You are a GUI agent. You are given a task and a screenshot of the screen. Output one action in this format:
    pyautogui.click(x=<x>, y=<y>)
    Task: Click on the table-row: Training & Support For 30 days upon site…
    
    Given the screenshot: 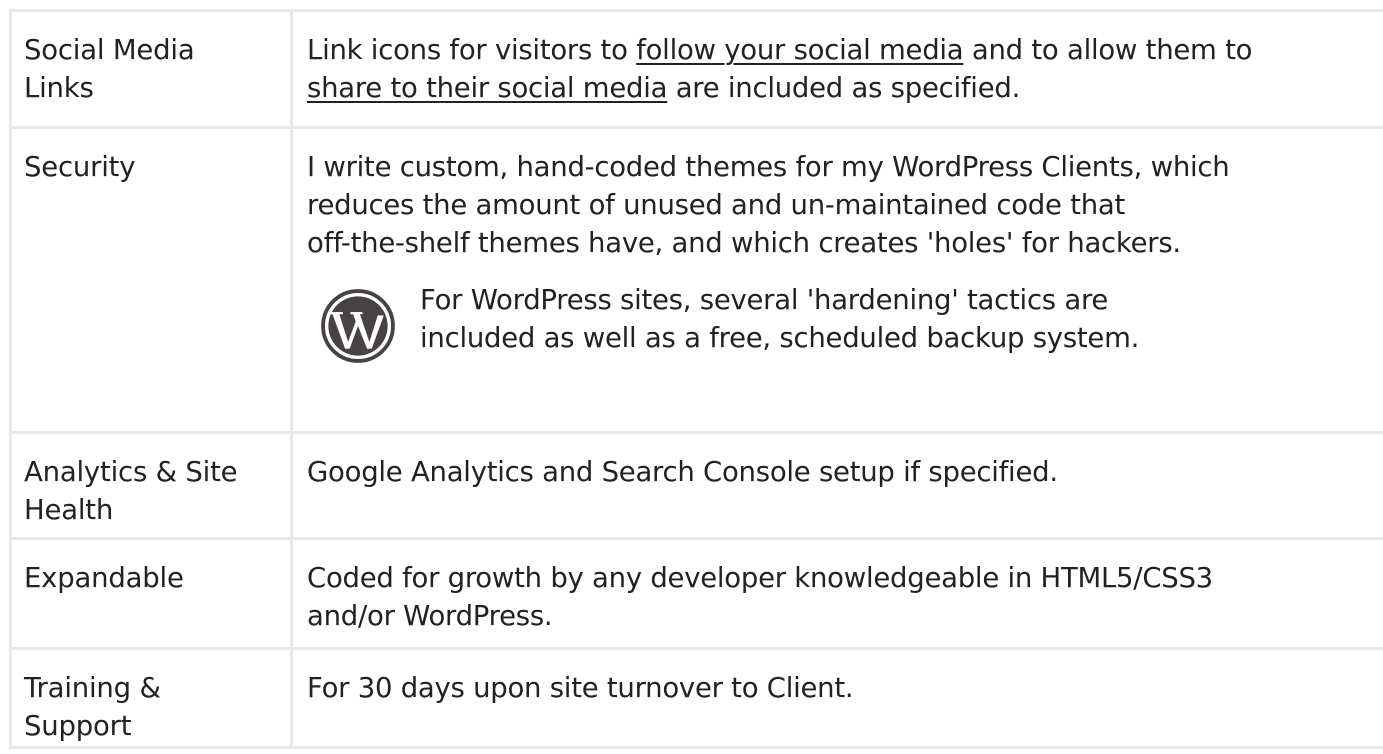 What is the action you would take?
    pyautogui.click(x=696, y=698)
    